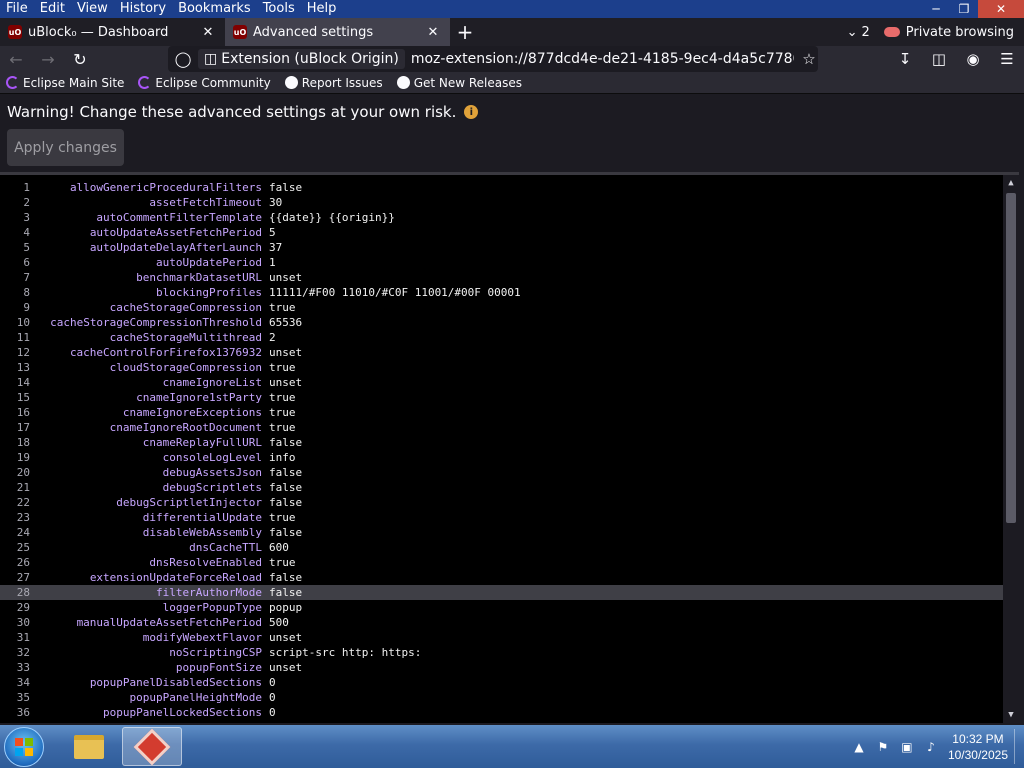  I want to click on setting-row: 24 disableWebAssembly false, so click(501, 532).